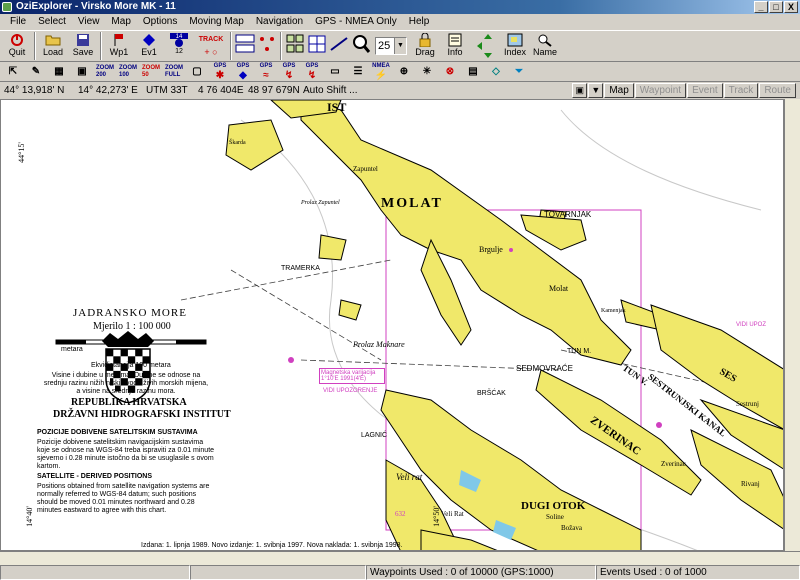  Describe the element at coordinates (95, 572) in the screenshot. I see `status-empty` at that location.